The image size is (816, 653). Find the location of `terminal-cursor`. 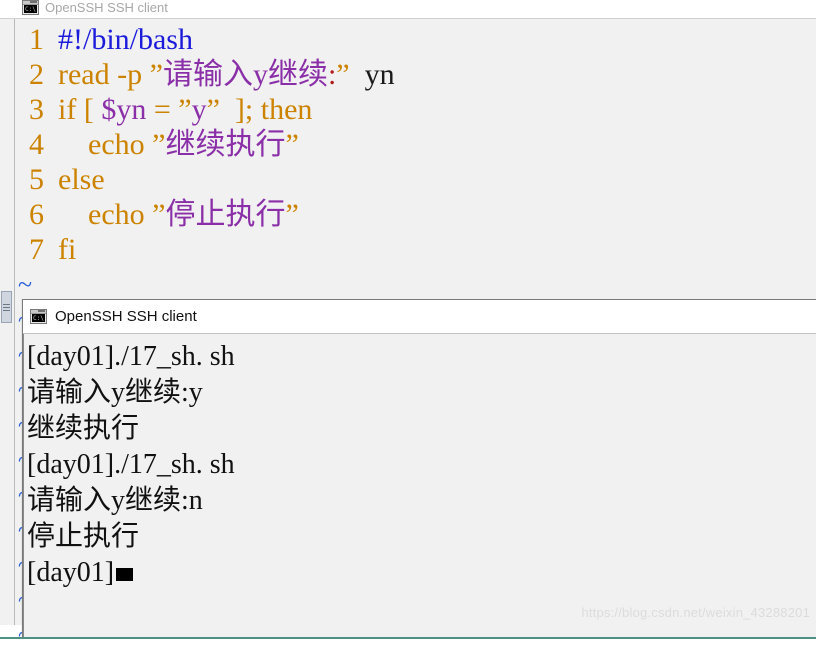

terminal-cursor is located at coordinates (125, 574).